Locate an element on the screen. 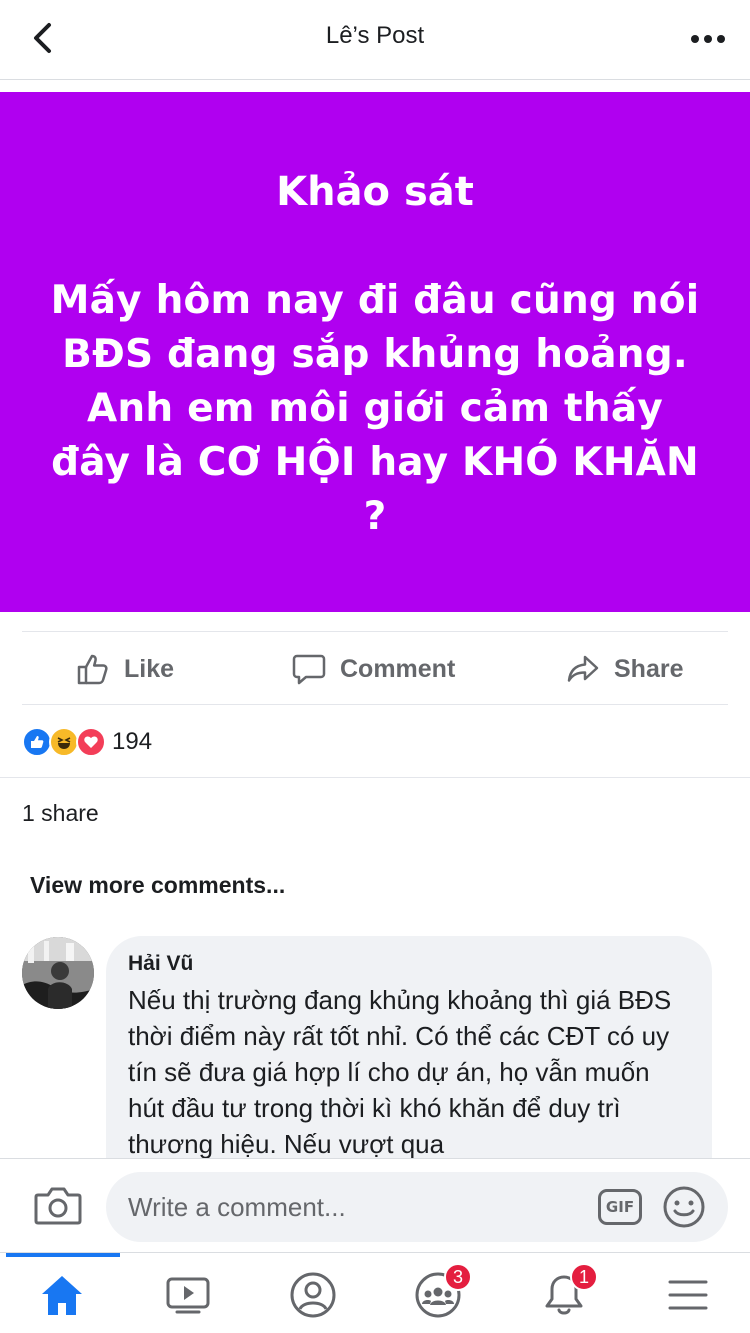 The image size is (750, 1333). post-actions: Like Comment Share is located at coordinates (375, 669).